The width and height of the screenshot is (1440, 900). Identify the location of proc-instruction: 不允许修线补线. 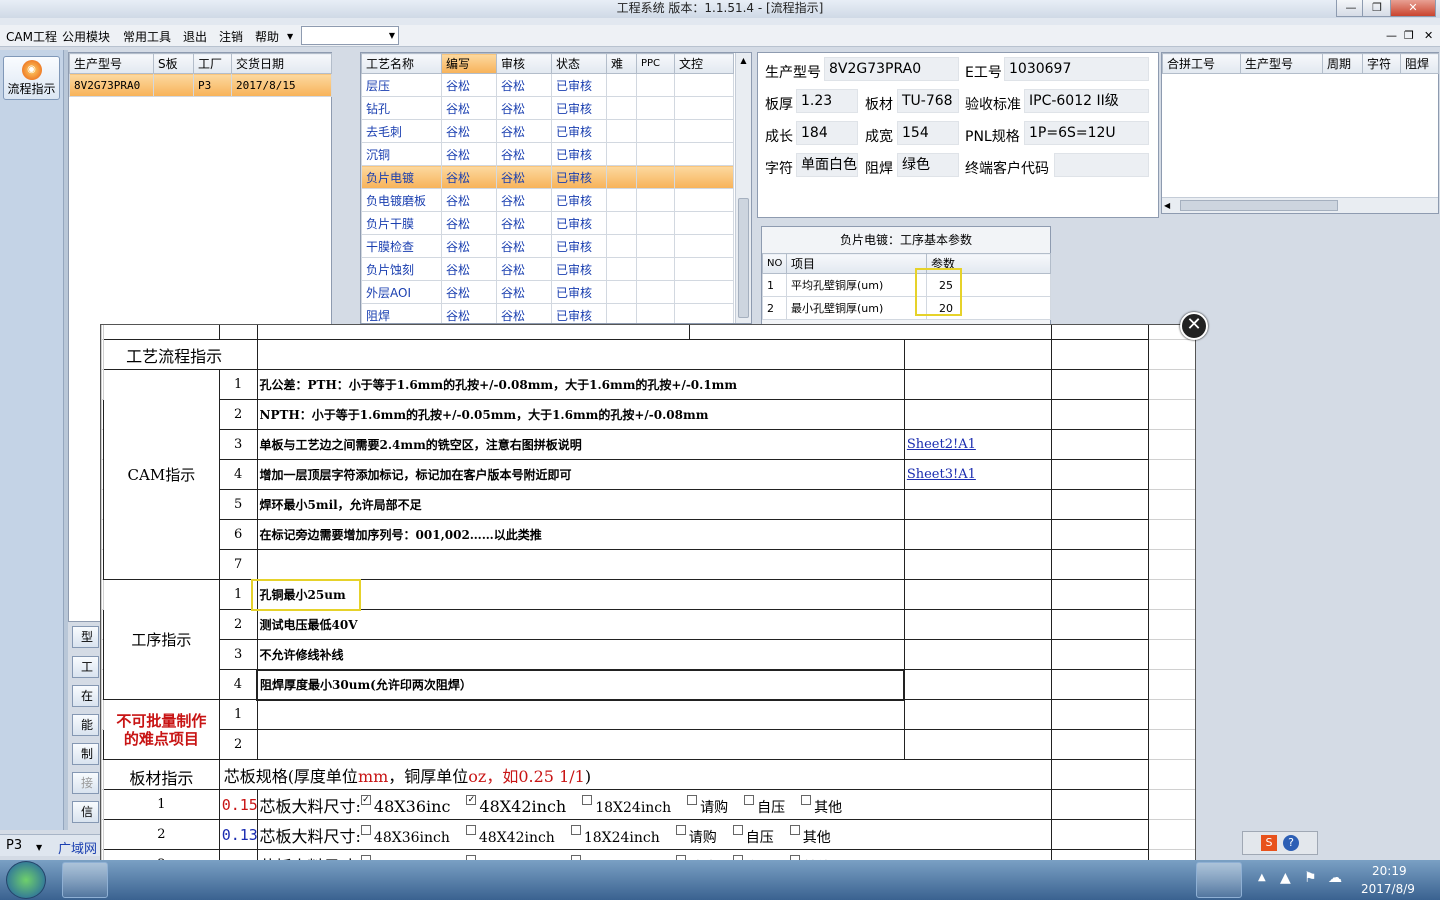
(580, 654).